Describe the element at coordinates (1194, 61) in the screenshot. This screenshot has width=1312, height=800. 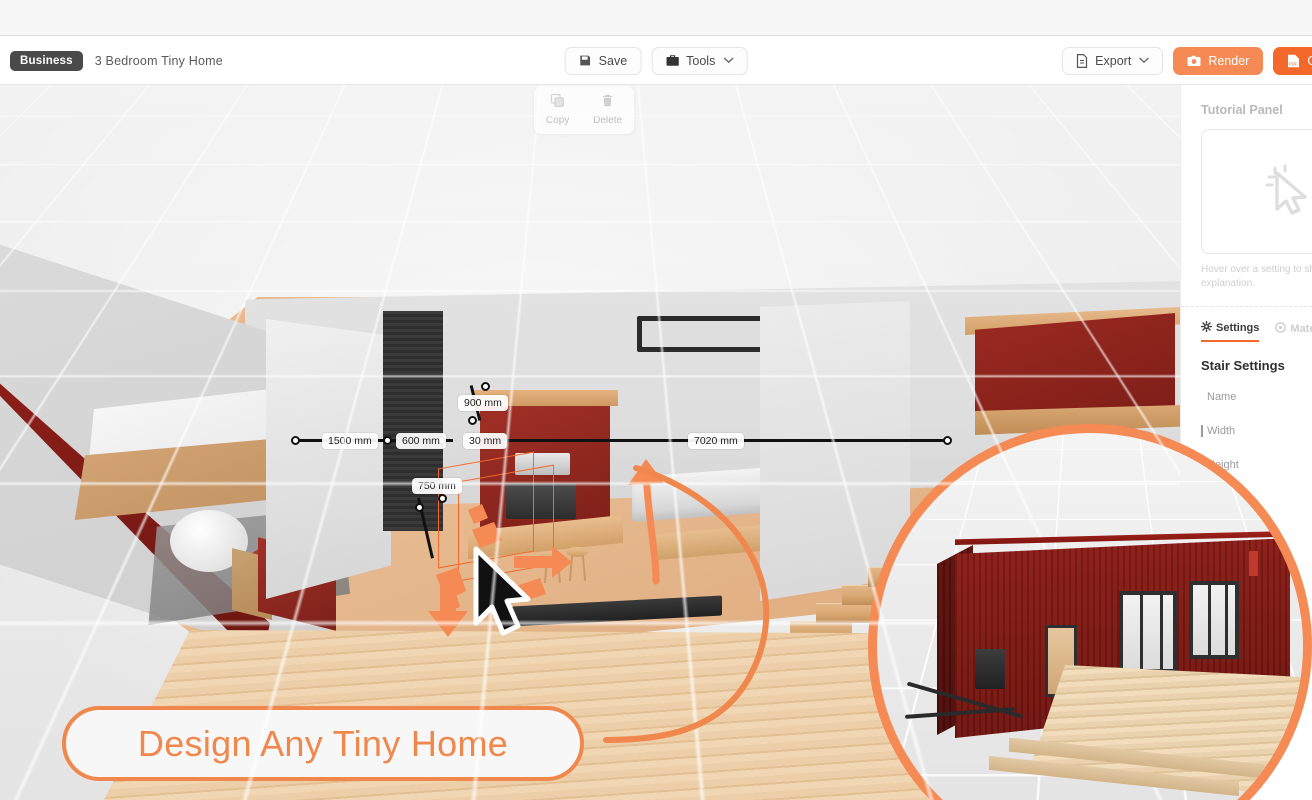
I see `camera-icon` at that location.